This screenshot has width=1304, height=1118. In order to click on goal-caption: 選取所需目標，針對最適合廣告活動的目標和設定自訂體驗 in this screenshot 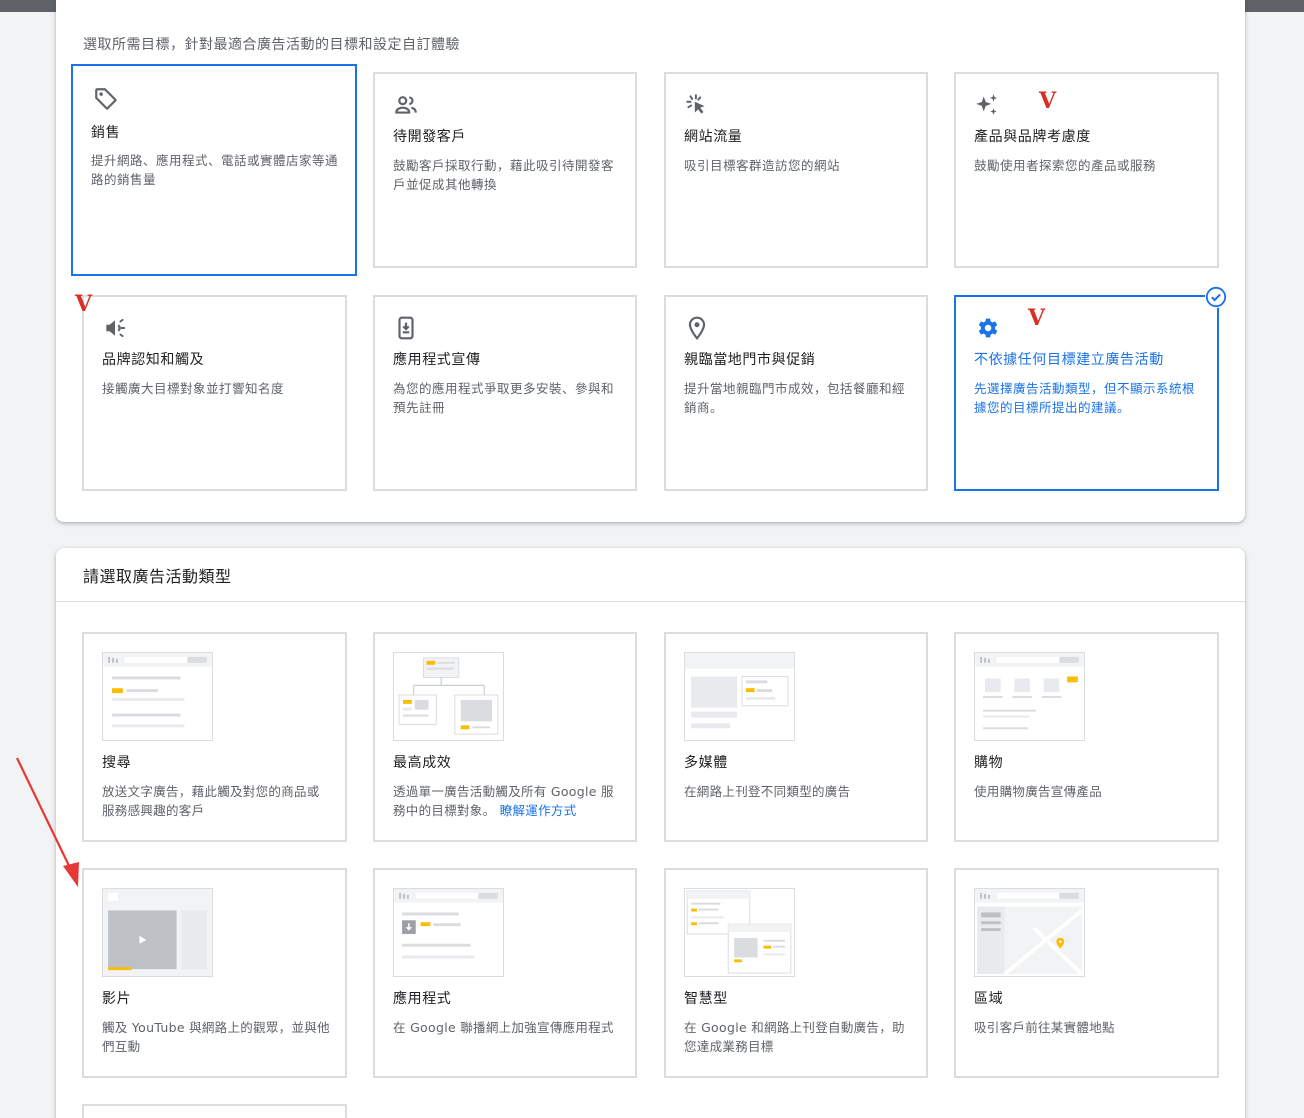, I will do `click(271, 45)`.